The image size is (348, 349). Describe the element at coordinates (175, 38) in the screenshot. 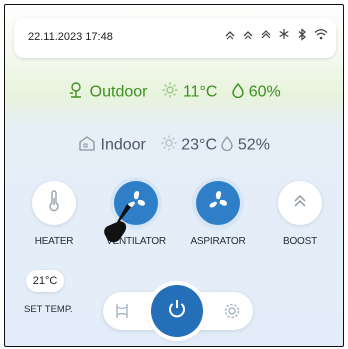

I see `status-bar: 22.11.2023 17:48` at that location.